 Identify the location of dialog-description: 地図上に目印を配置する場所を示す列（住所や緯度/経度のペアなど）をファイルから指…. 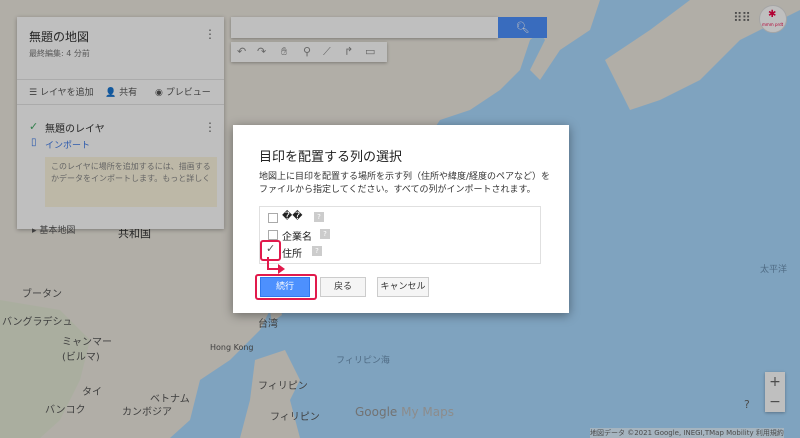
(405, 183).